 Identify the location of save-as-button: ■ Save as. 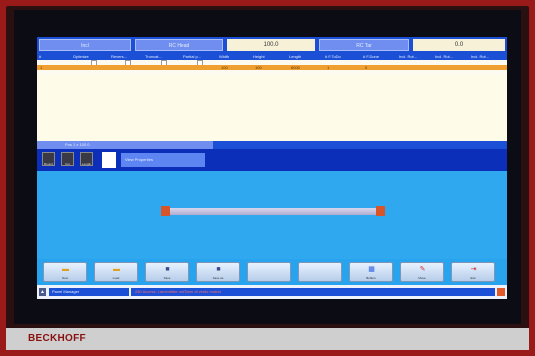
(218, 272).